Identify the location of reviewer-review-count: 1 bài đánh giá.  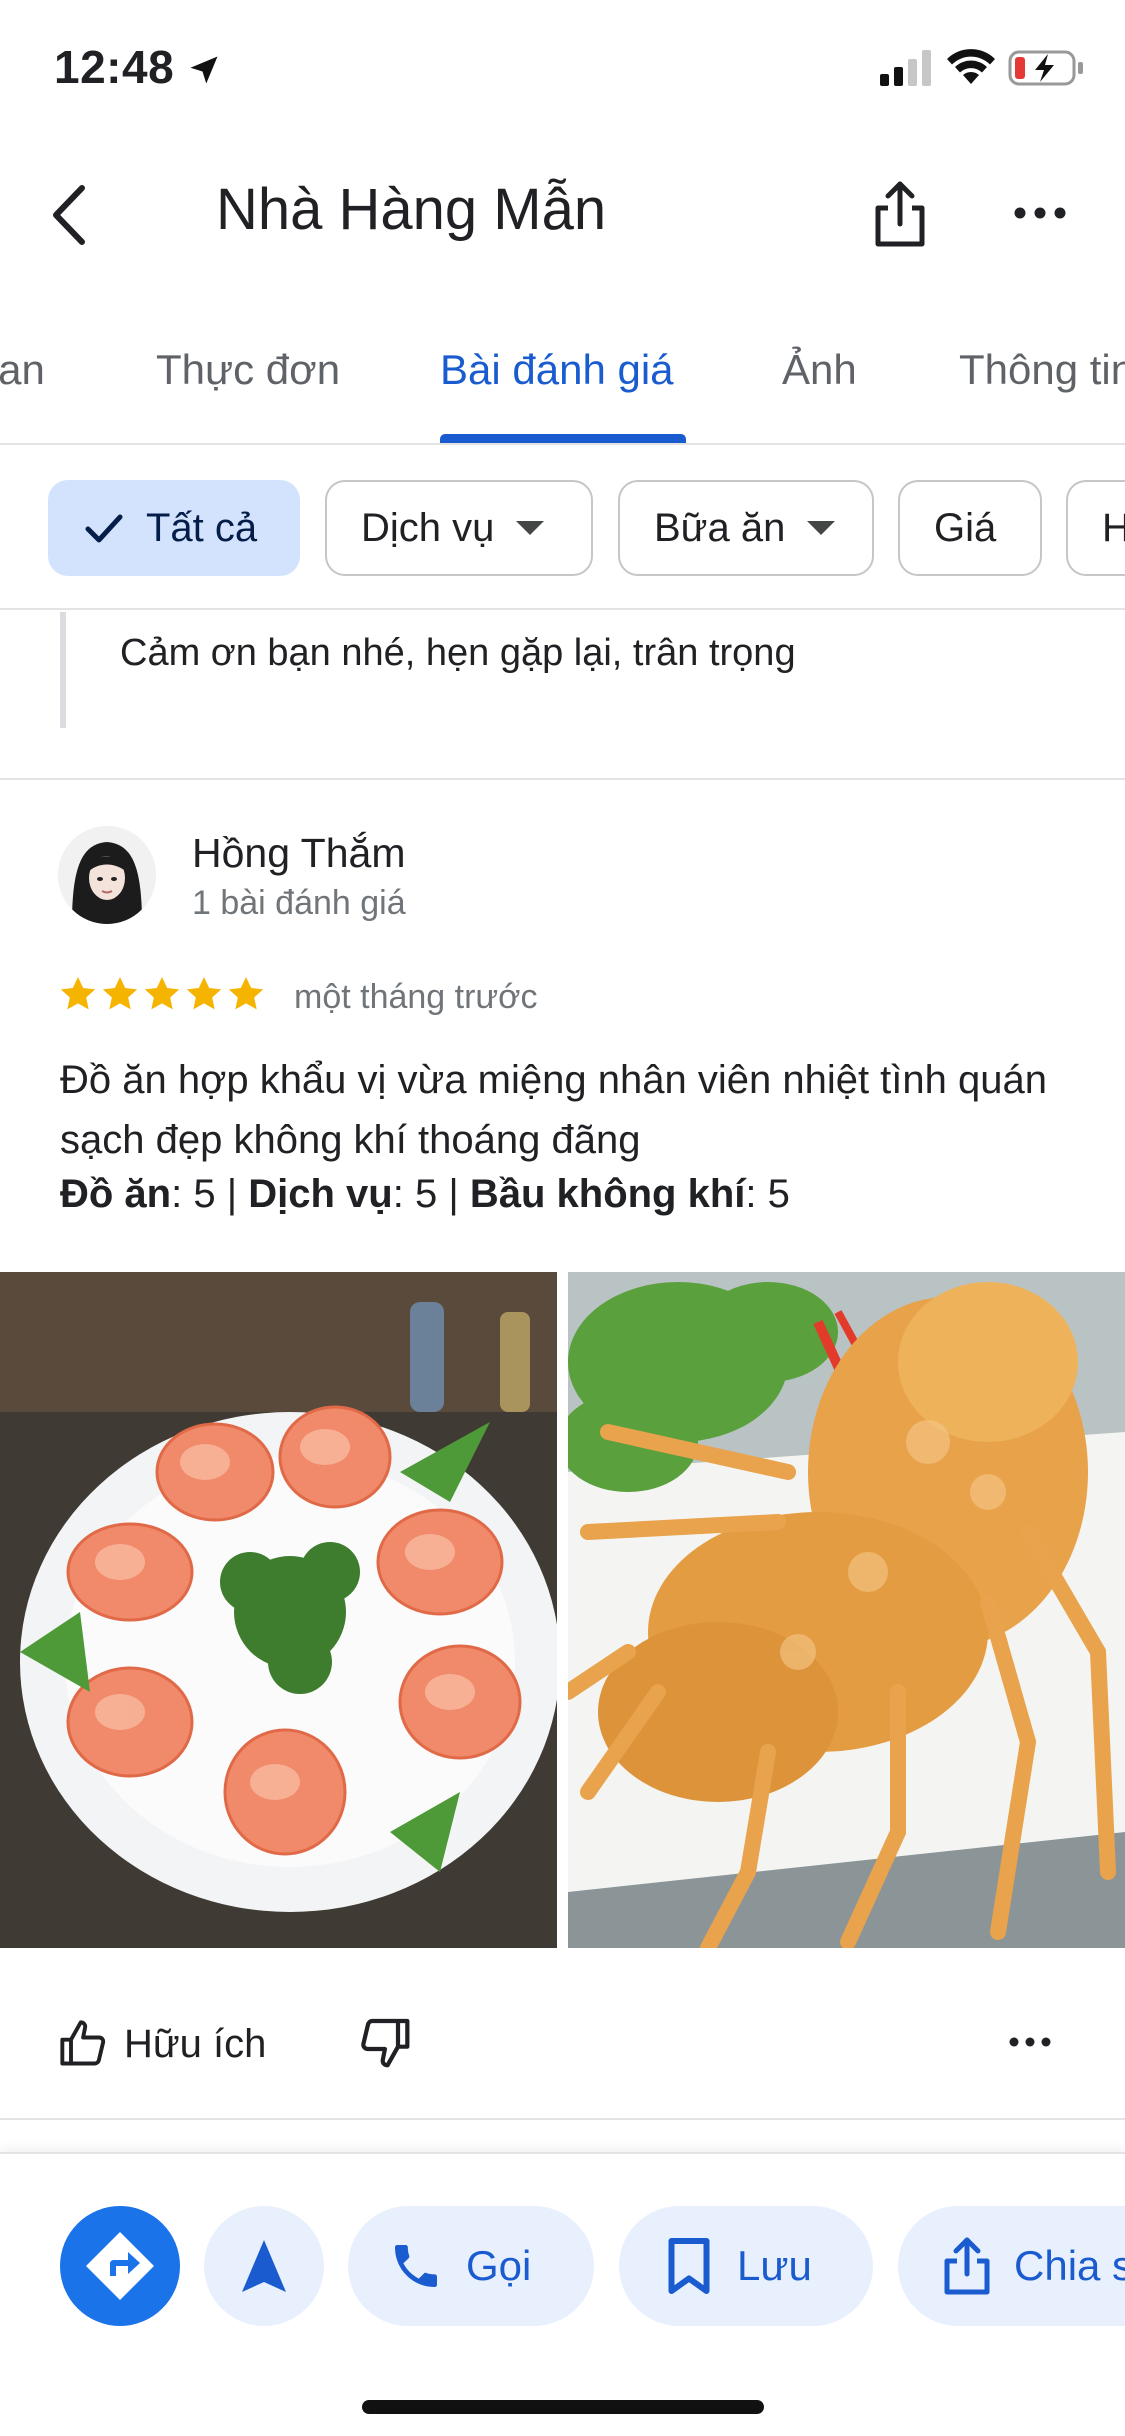
(299, 903).